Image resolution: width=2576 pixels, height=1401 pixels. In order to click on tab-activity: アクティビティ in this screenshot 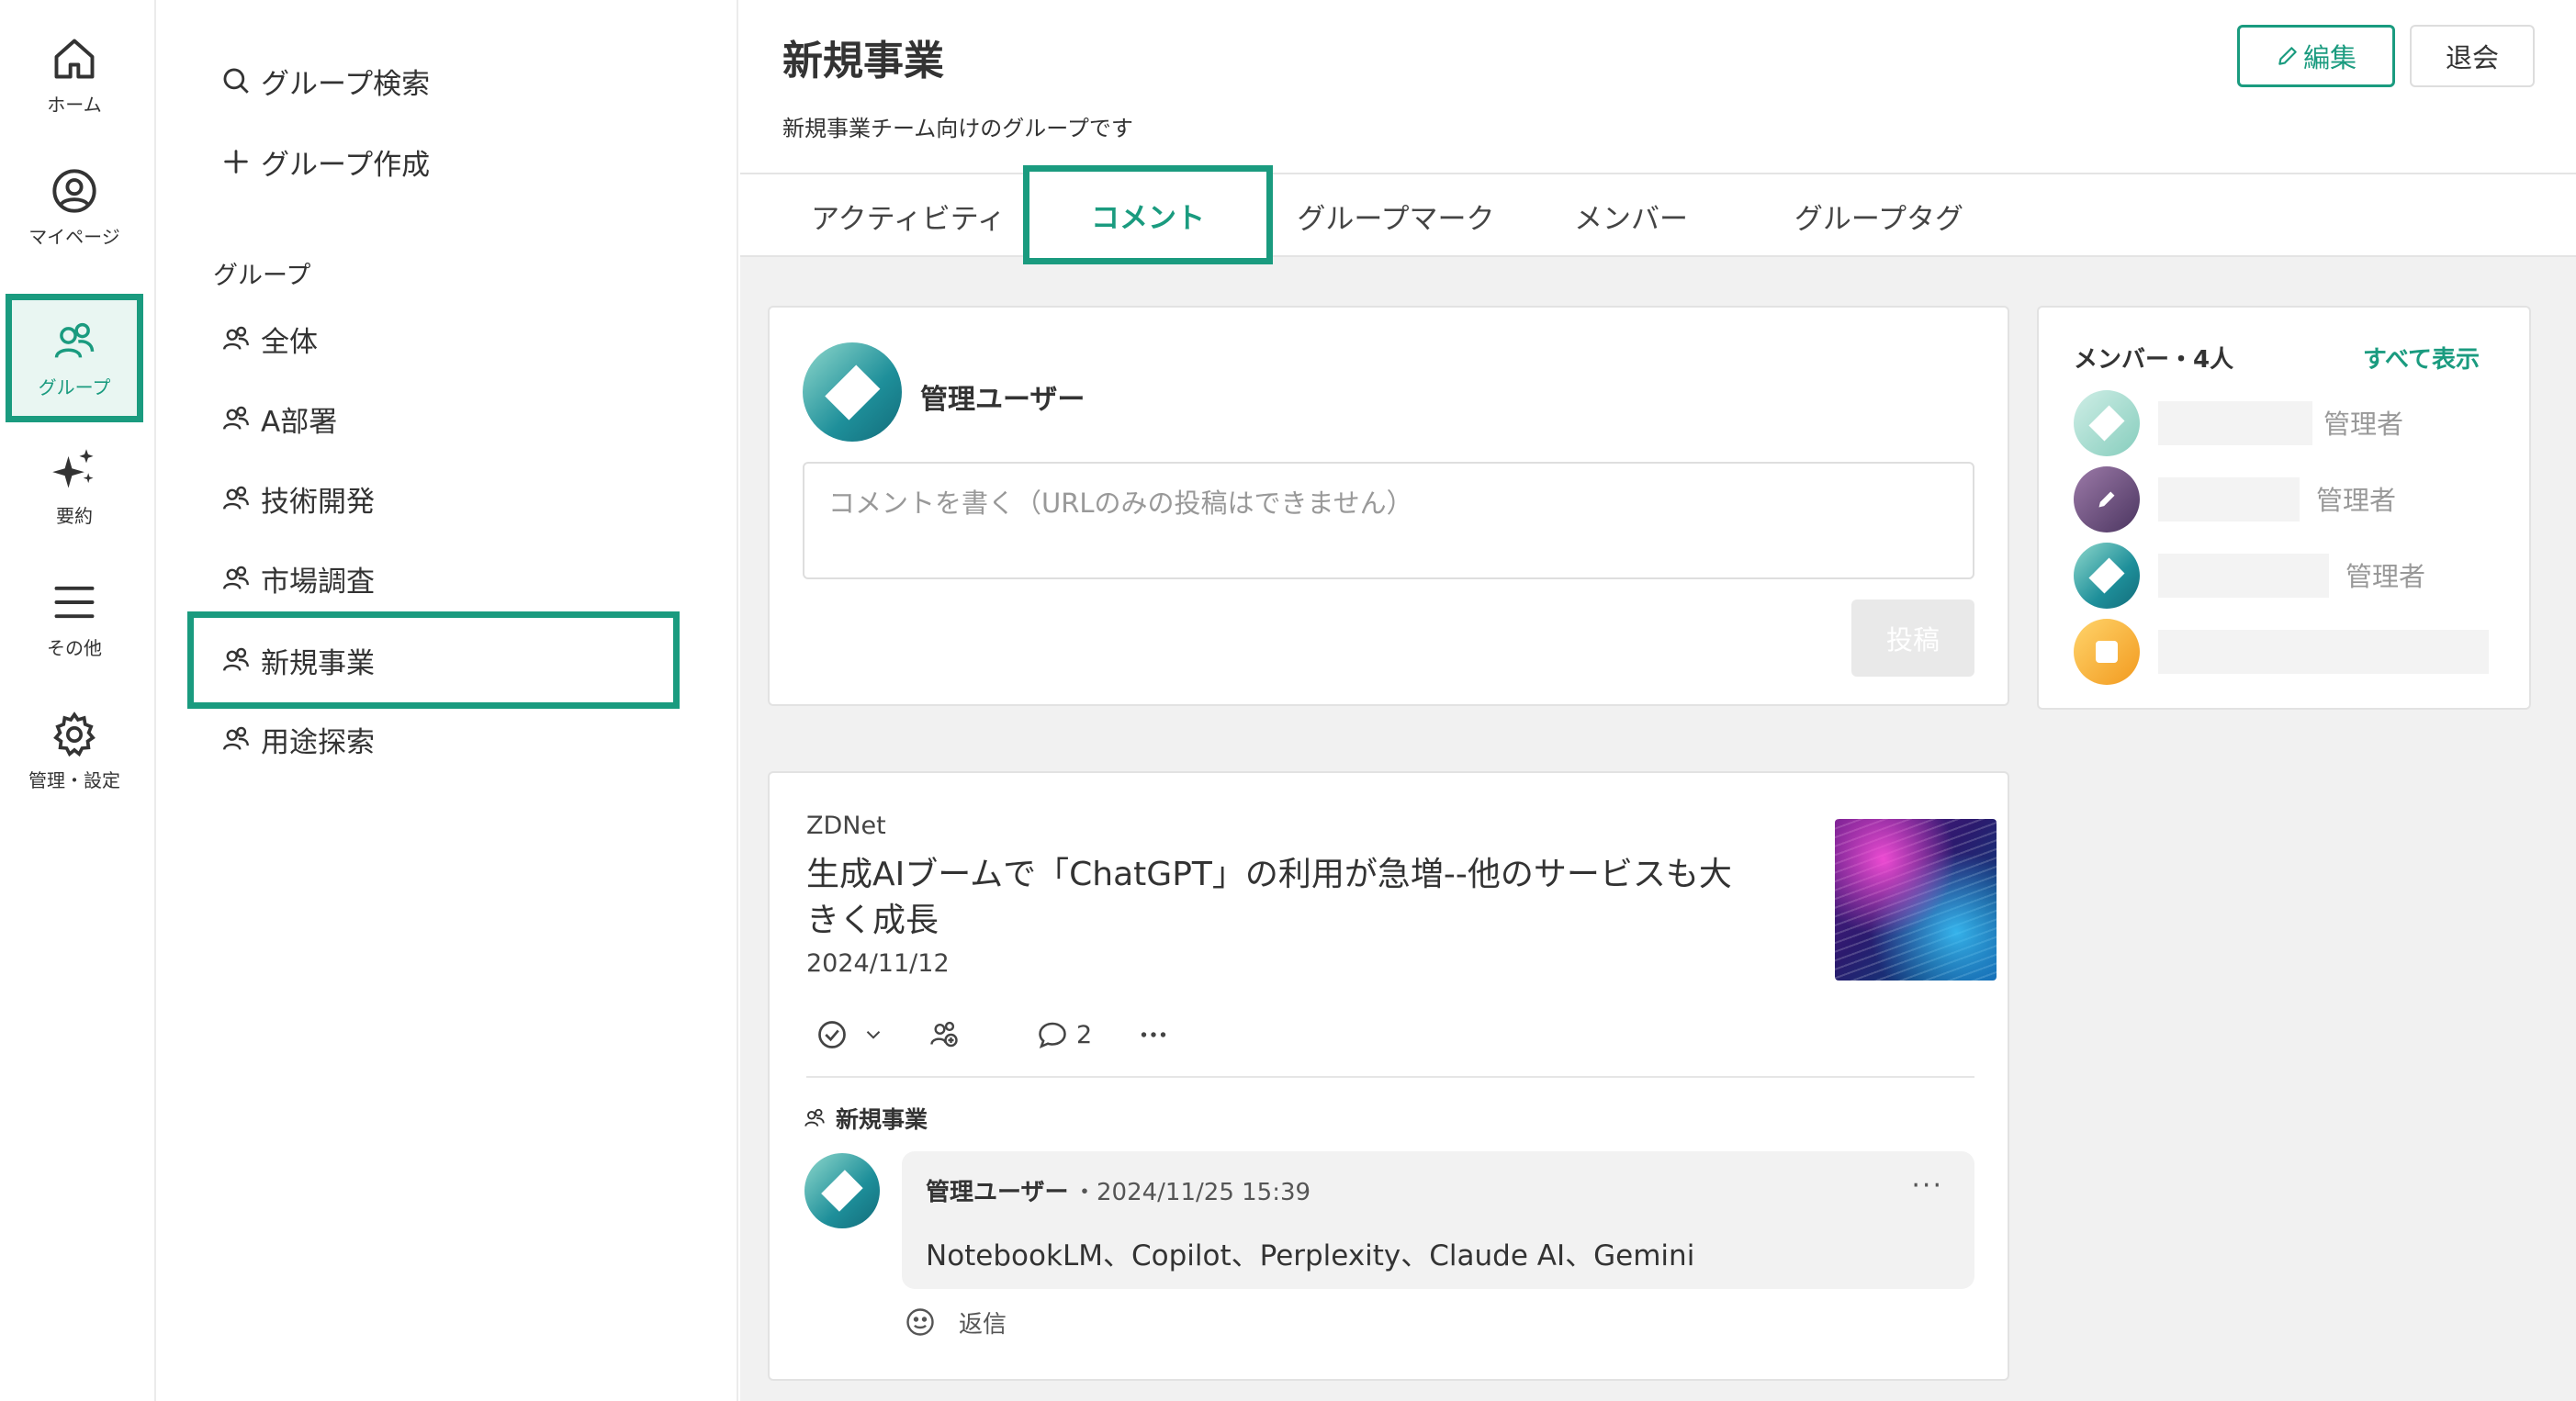, I will do `click(908, 215)`.